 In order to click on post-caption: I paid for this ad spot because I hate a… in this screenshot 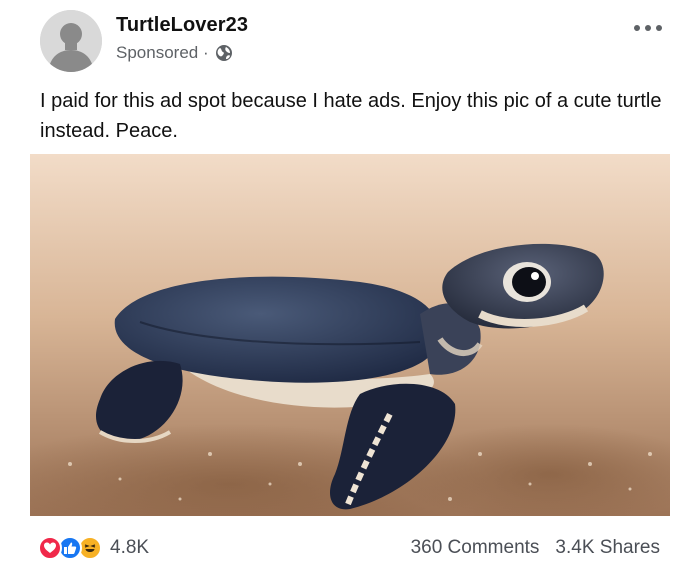, I will do `click(351, 116)`.